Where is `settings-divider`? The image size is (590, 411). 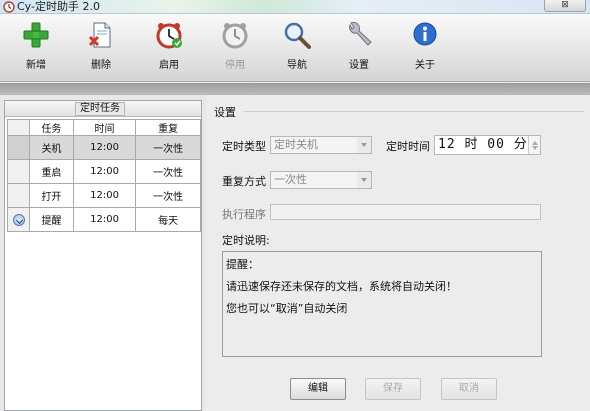
settings-divider is located at coordinates (414, 111).